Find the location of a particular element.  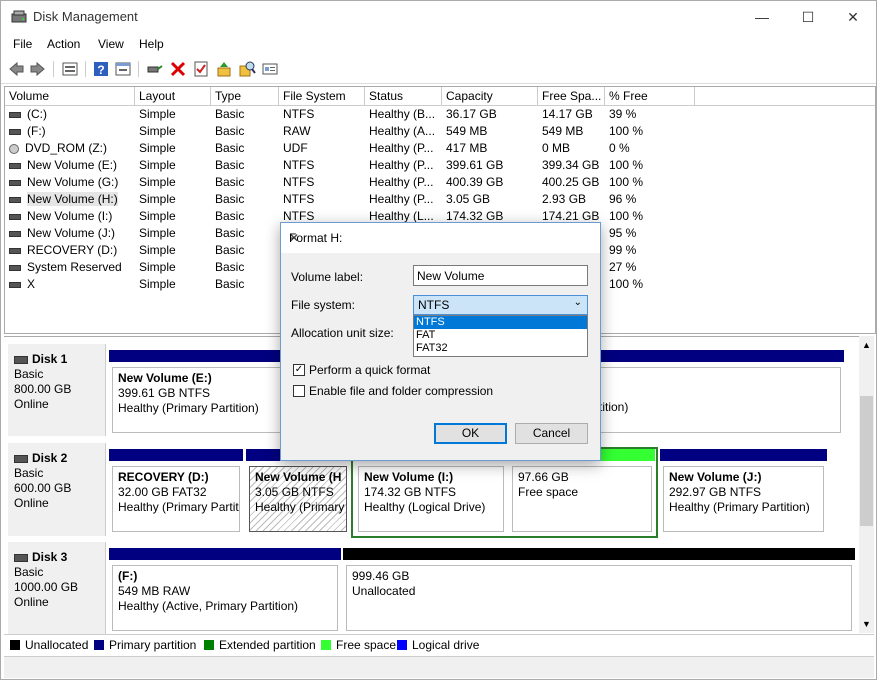

volume-file-system: NTFS is located at coordinates (299, 165).